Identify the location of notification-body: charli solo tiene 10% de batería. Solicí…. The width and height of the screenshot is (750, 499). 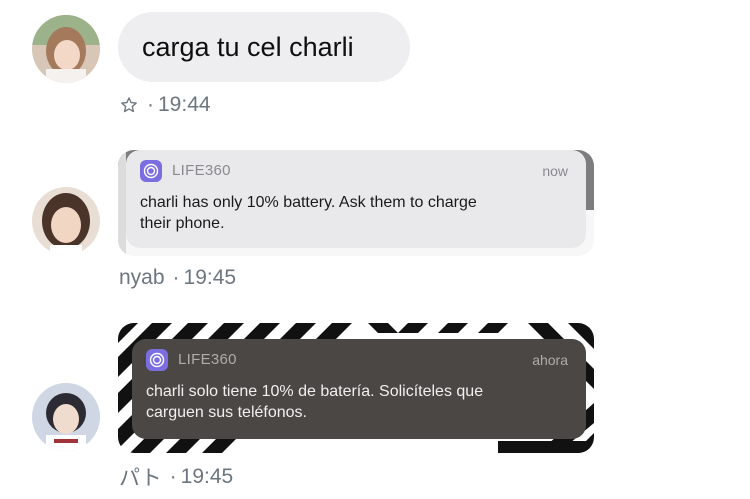
(356, 402).